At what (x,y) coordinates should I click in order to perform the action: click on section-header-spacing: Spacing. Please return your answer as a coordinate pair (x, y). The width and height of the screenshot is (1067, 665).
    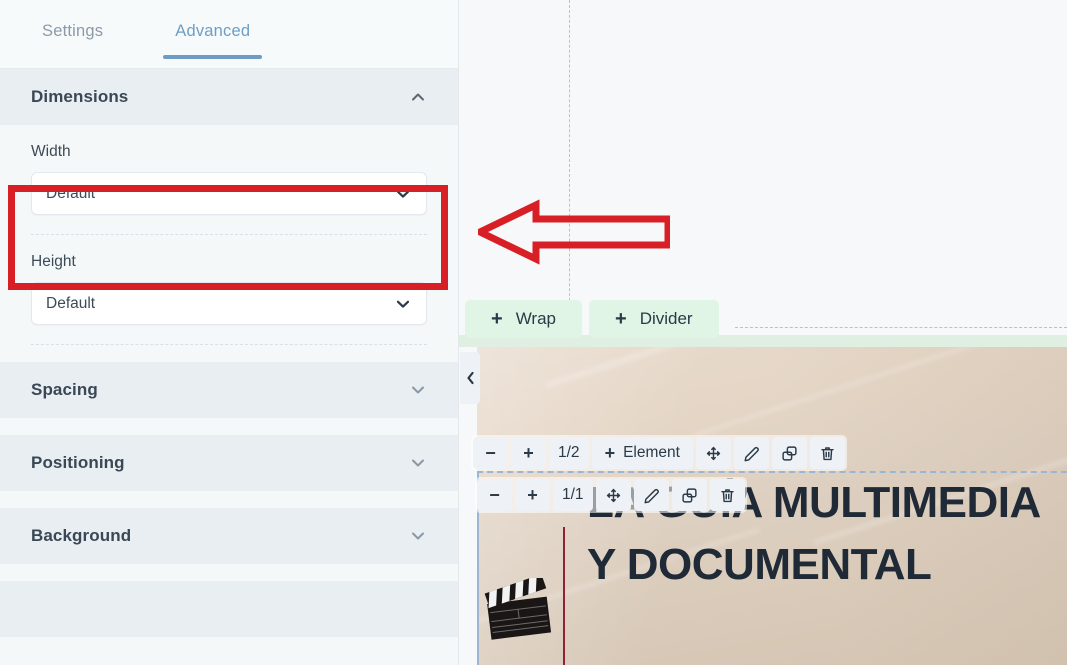
    Looking at the image, I should click on (229, 390).